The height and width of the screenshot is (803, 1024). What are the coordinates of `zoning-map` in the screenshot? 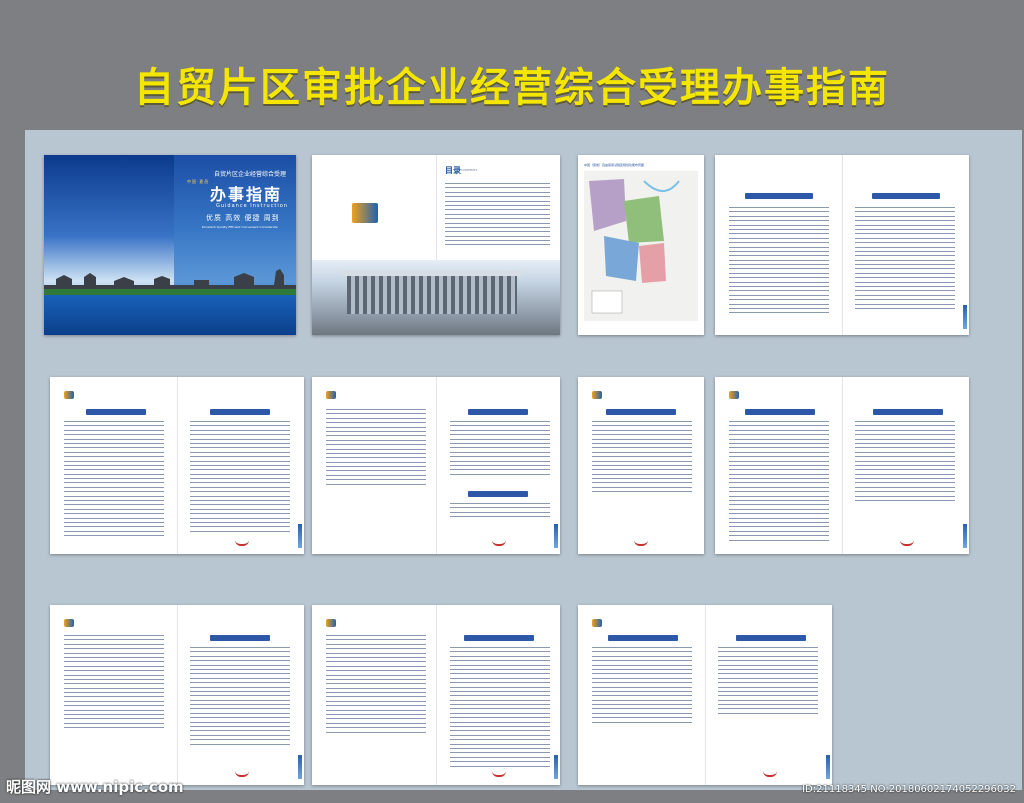 It's located at (641, 246).